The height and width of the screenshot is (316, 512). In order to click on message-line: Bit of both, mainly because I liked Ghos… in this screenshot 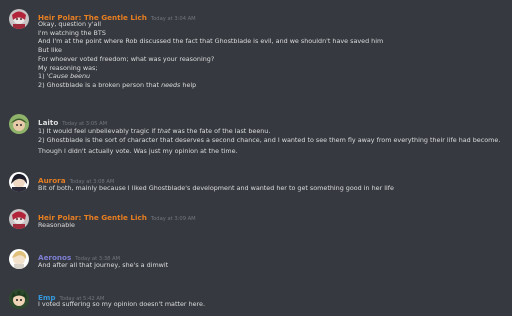, I will do `click(216, 188)`.